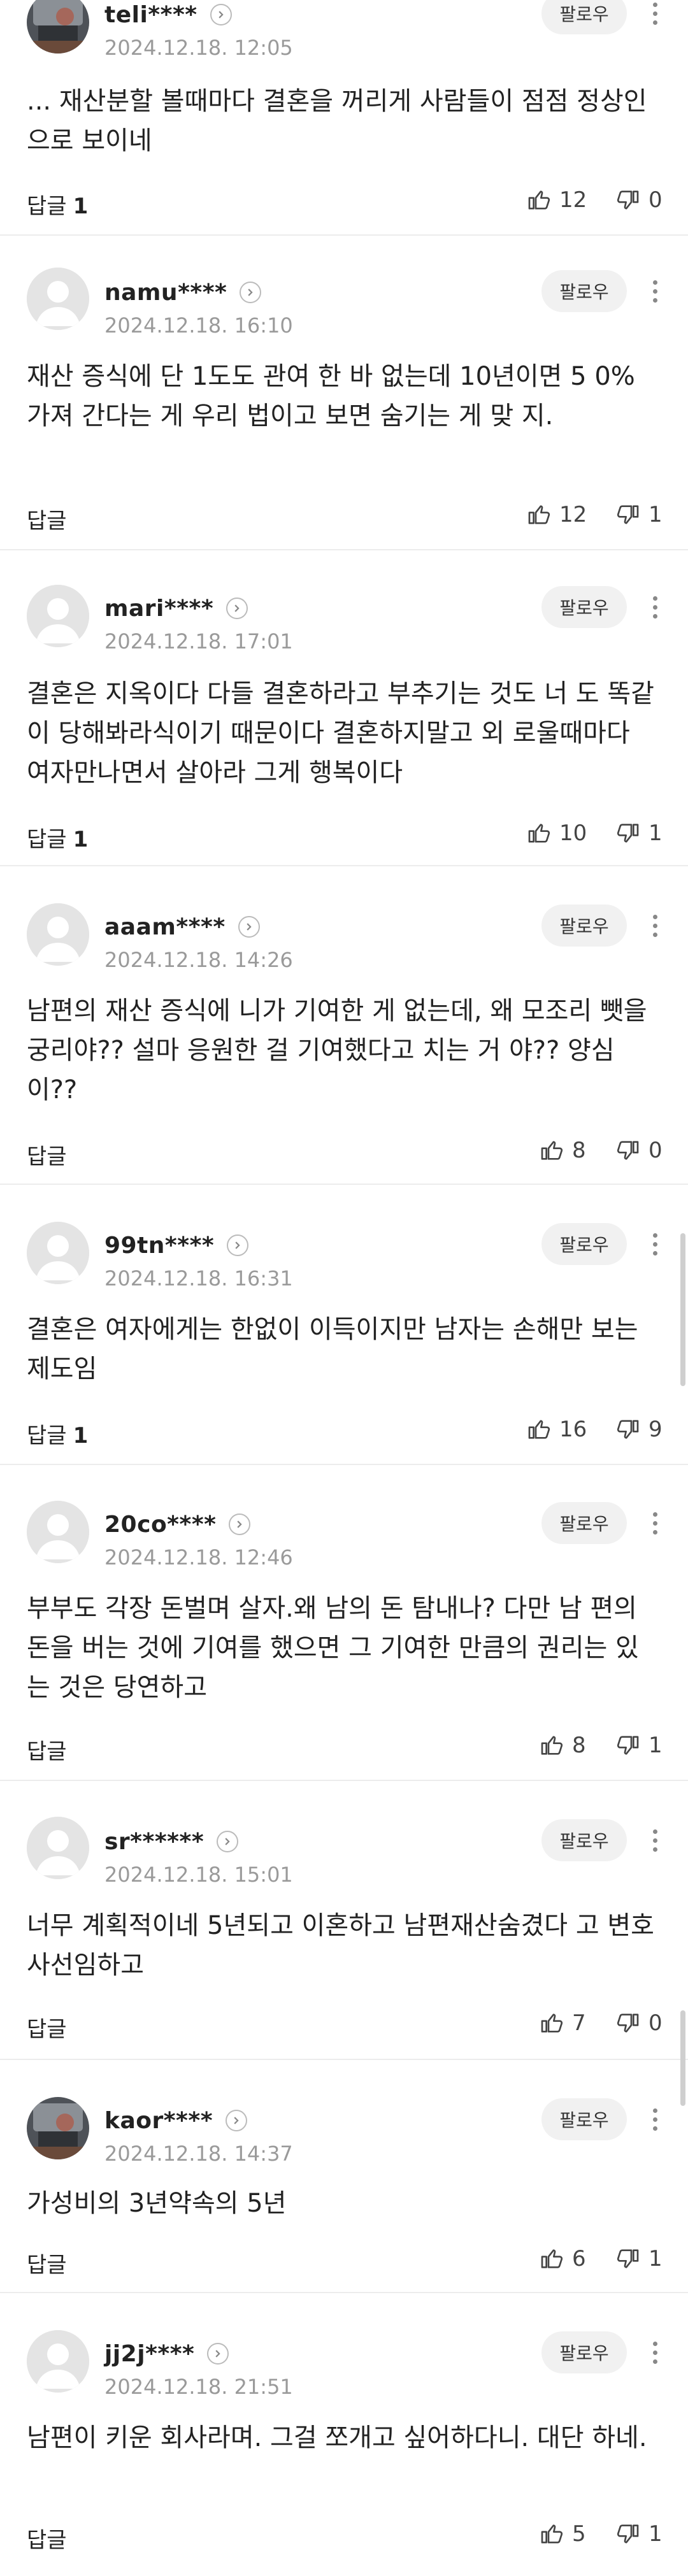  What do you see at coordinates (165, 927) in the screenshot?
I see `nickname: aaam****` at bounding box center [165, 927].